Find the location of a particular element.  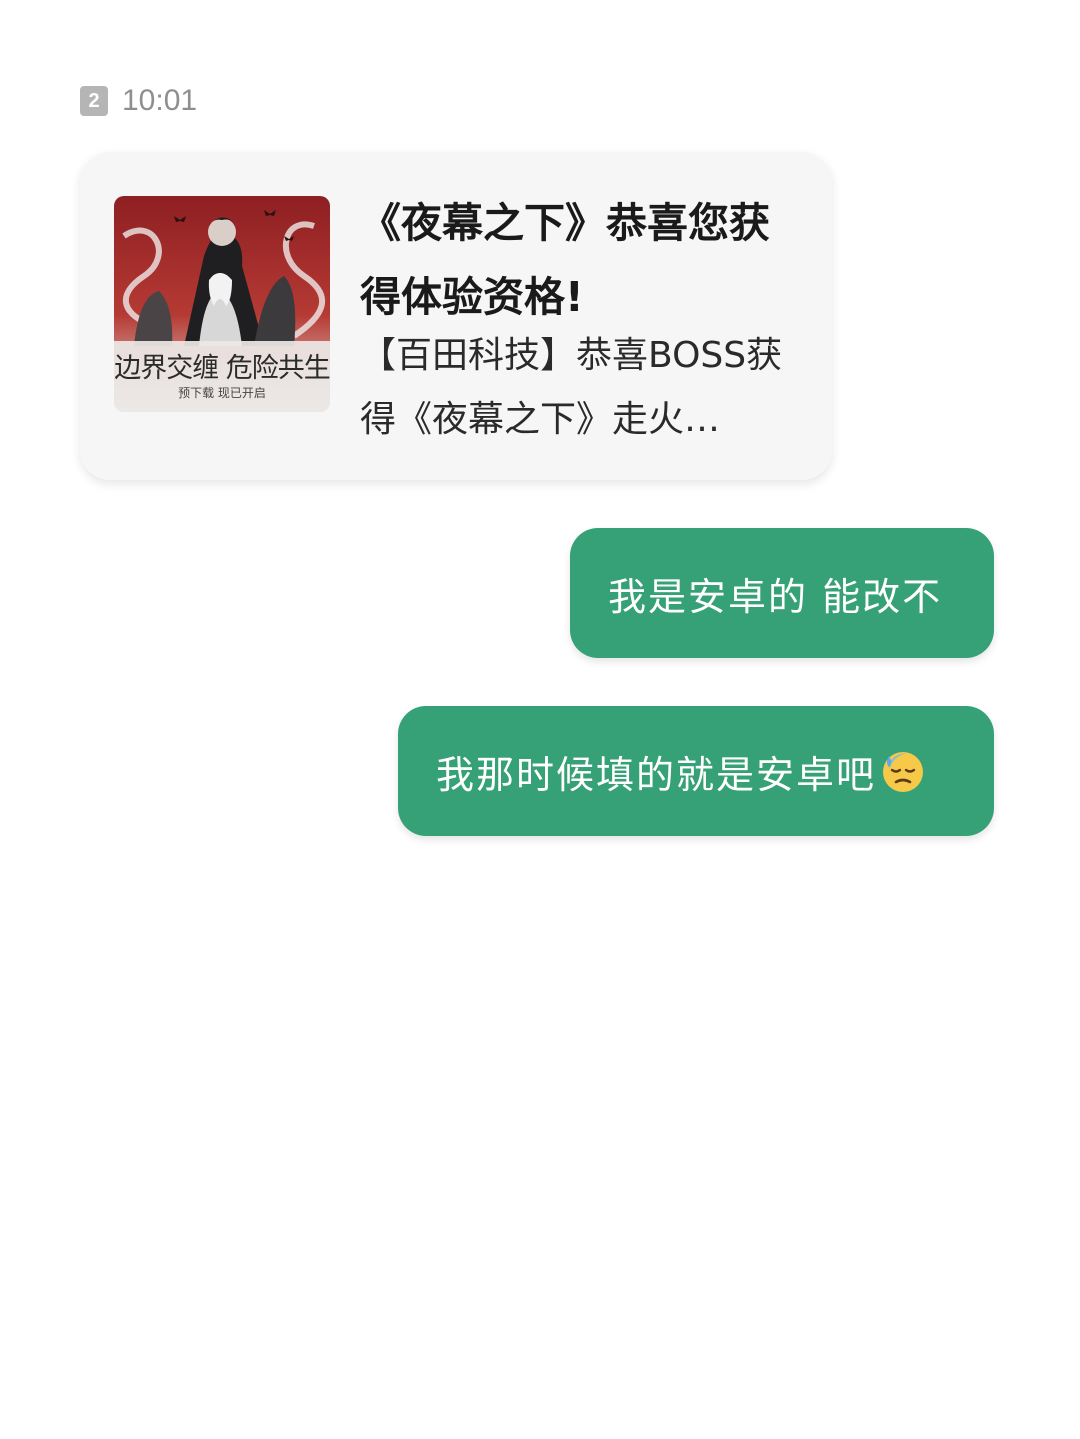

message-text: 我那时候填的就是安卓吧 is located at coordinates (656, 774).